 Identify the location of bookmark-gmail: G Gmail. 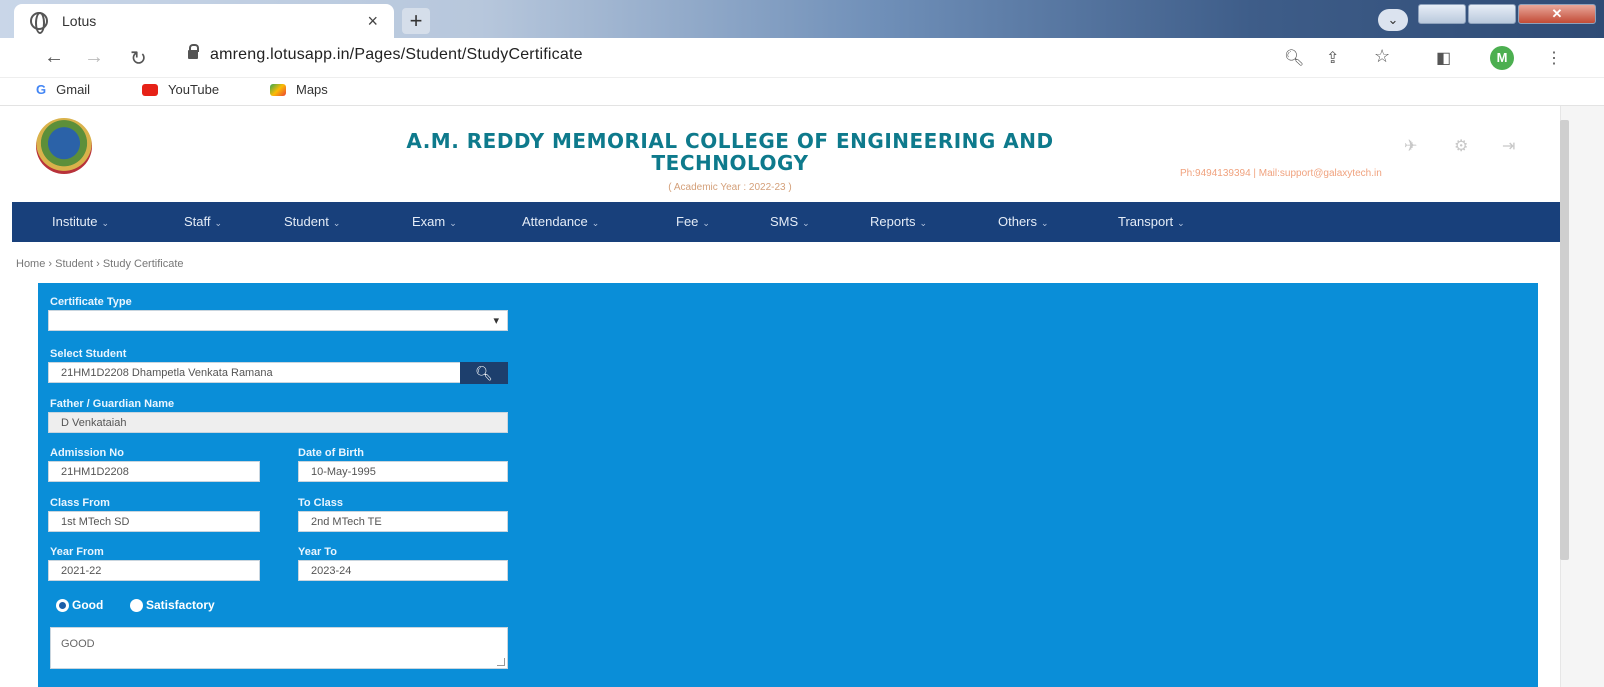
(63, 89).